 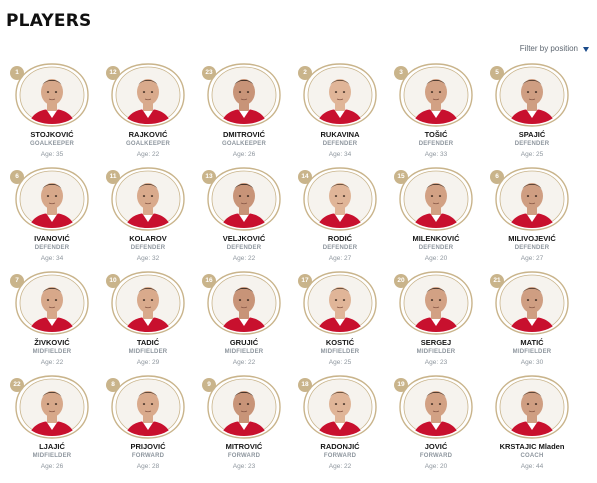 What do you see at coordinates (532, 134) in the screenshot?
I see `player-name: SPAJIĆ` at bounding box center [532, 134].